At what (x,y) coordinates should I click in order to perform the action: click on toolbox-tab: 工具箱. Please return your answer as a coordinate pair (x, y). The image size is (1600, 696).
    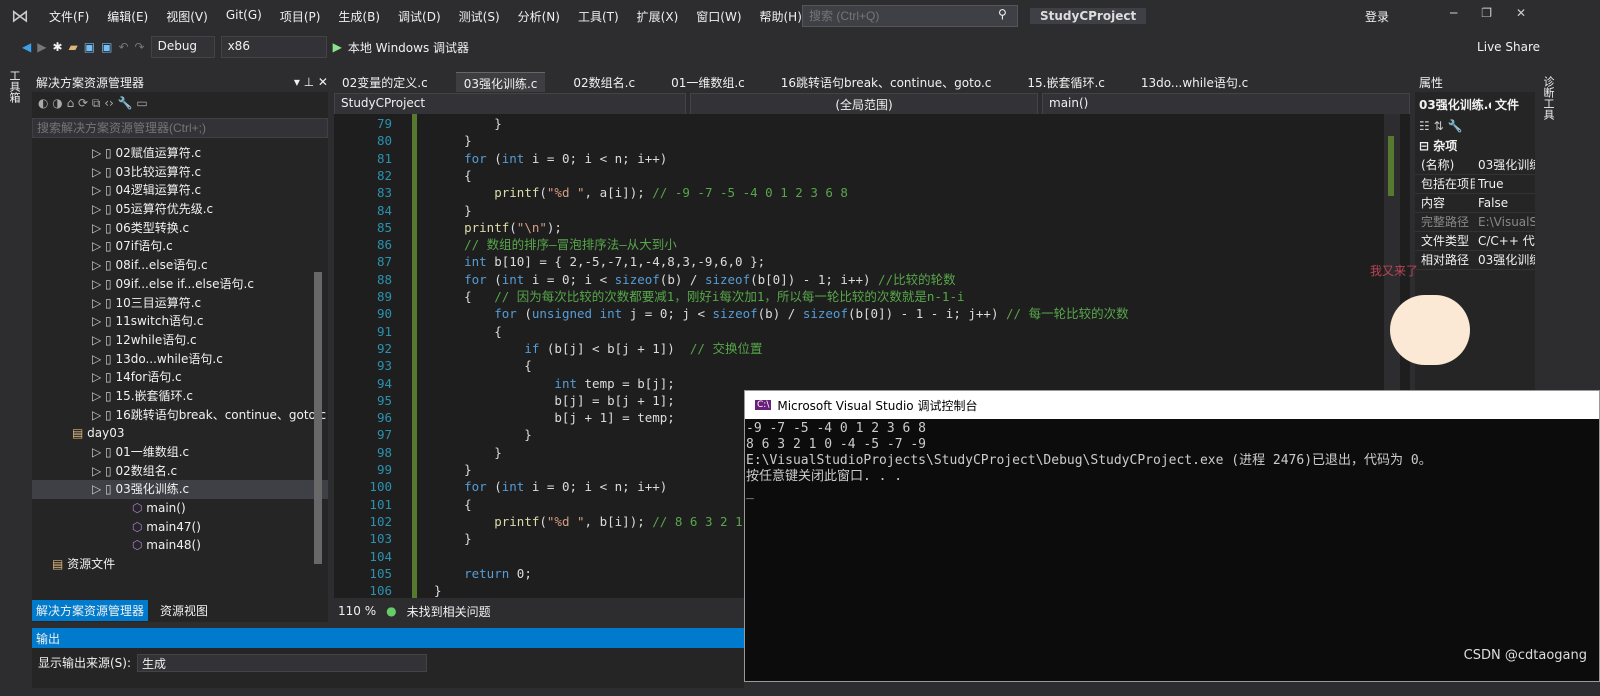
    Looking at the image, I should click on (14, 86).